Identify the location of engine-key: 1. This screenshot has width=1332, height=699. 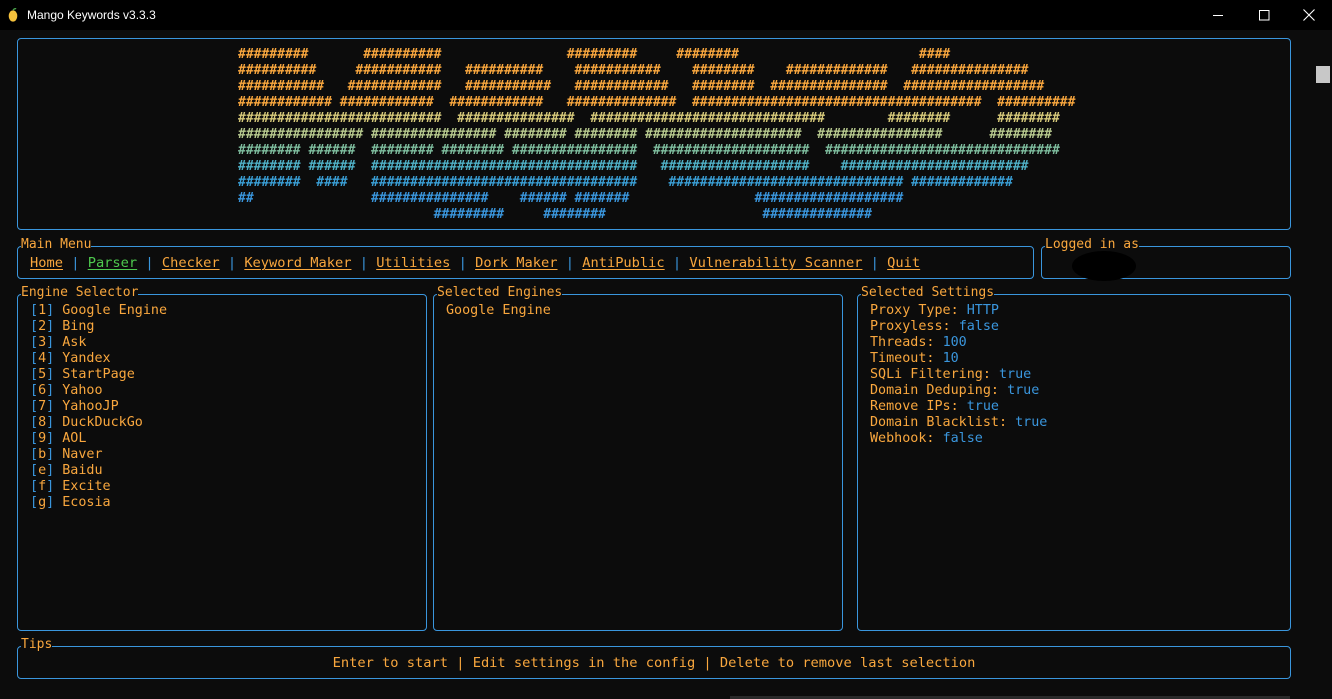
(42, 310).